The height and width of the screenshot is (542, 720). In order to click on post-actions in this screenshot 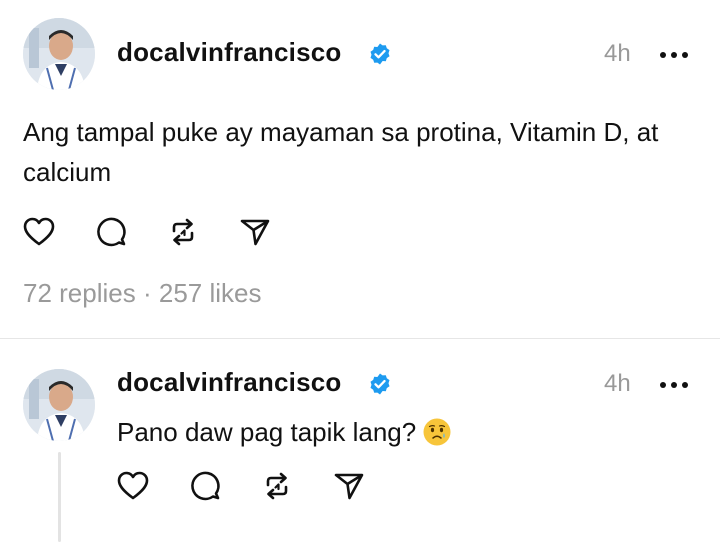, I will do `click(167, 232)`.